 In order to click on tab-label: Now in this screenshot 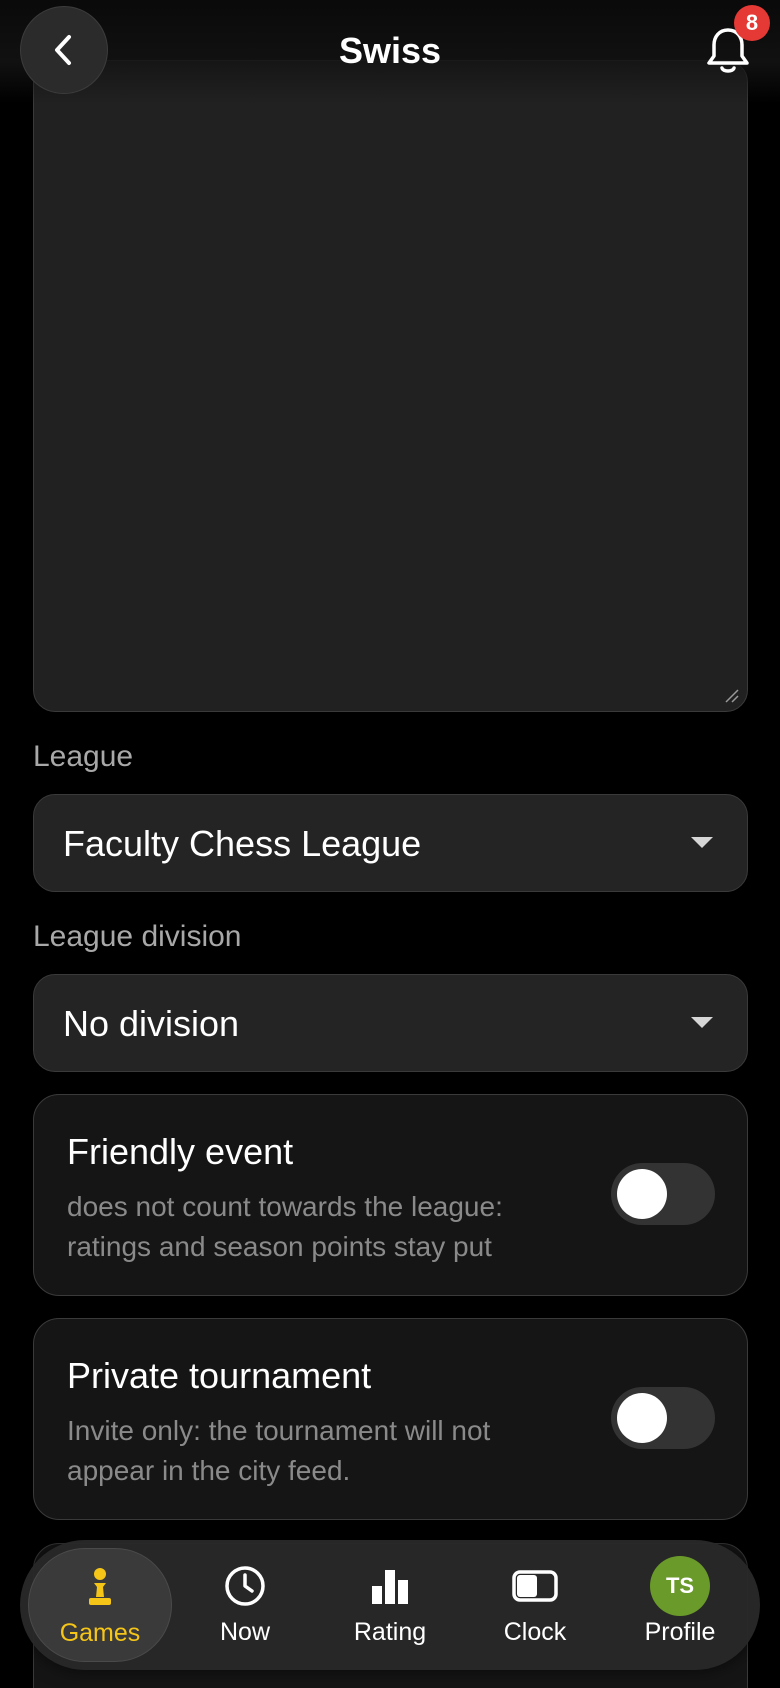, I will do `click(244, 1632)`.